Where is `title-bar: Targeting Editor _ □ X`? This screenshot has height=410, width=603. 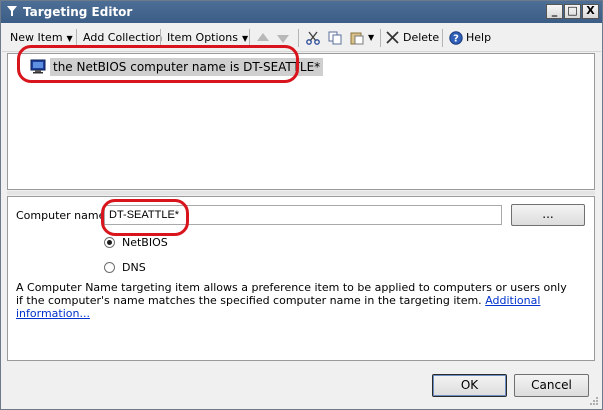 title-bar: Targeting Editor _ □ X is located at coordinates (301, 12).